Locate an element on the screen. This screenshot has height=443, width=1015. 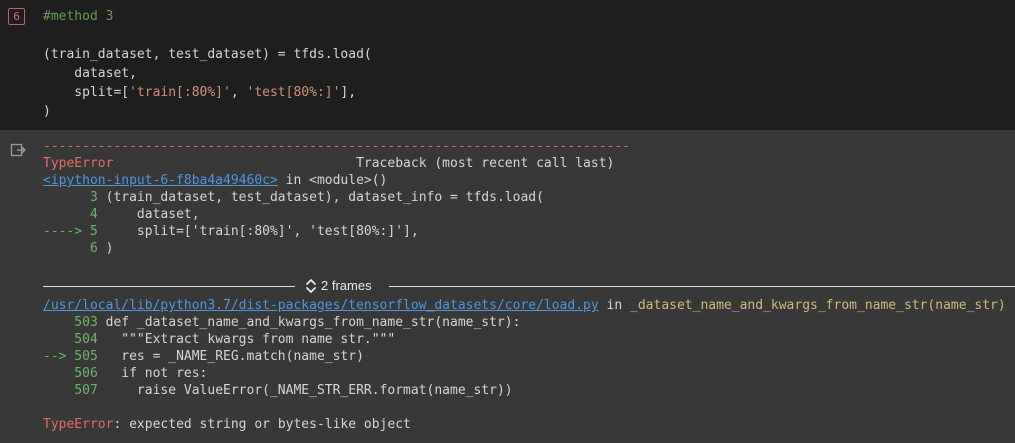
frame2-lineno: 504 is located at coordinates (74, 339).